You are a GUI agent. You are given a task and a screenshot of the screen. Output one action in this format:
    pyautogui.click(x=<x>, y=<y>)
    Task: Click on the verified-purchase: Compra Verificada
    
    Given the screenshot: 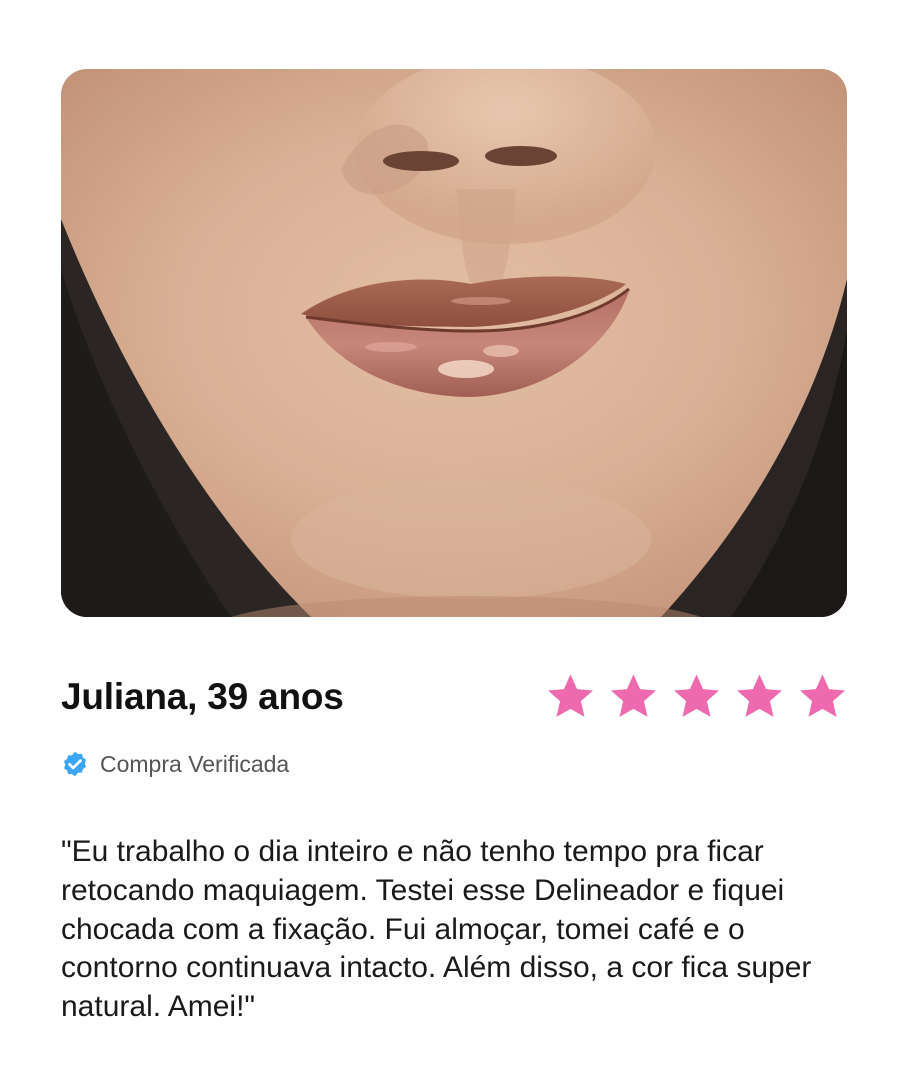 What is the action you would take?
    pyautogui.click(x=175, y=764)
    